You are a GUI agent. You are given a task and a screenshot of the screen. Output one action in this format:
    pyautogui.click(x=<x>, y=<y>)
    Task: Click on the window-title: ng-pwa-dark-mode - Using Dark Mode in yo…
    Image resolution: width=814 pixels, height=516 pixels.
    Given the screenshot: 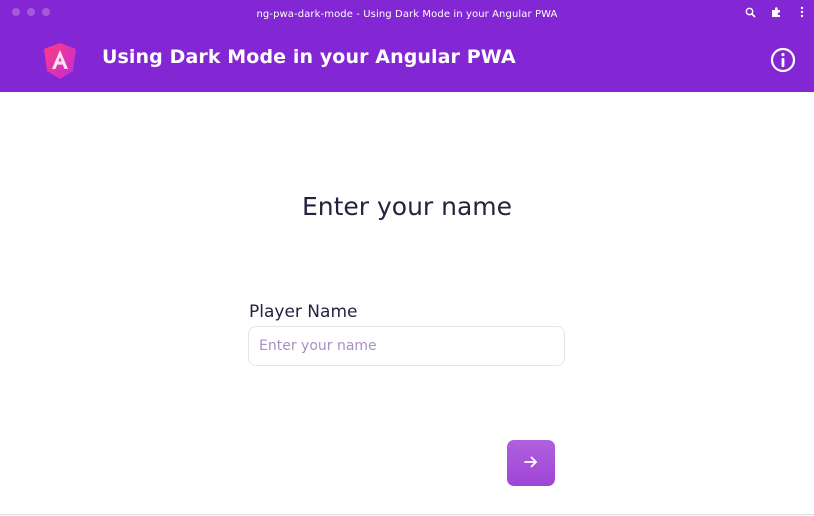 What is the action you would take?
    pyautogui.click(x=407, y=14)
    